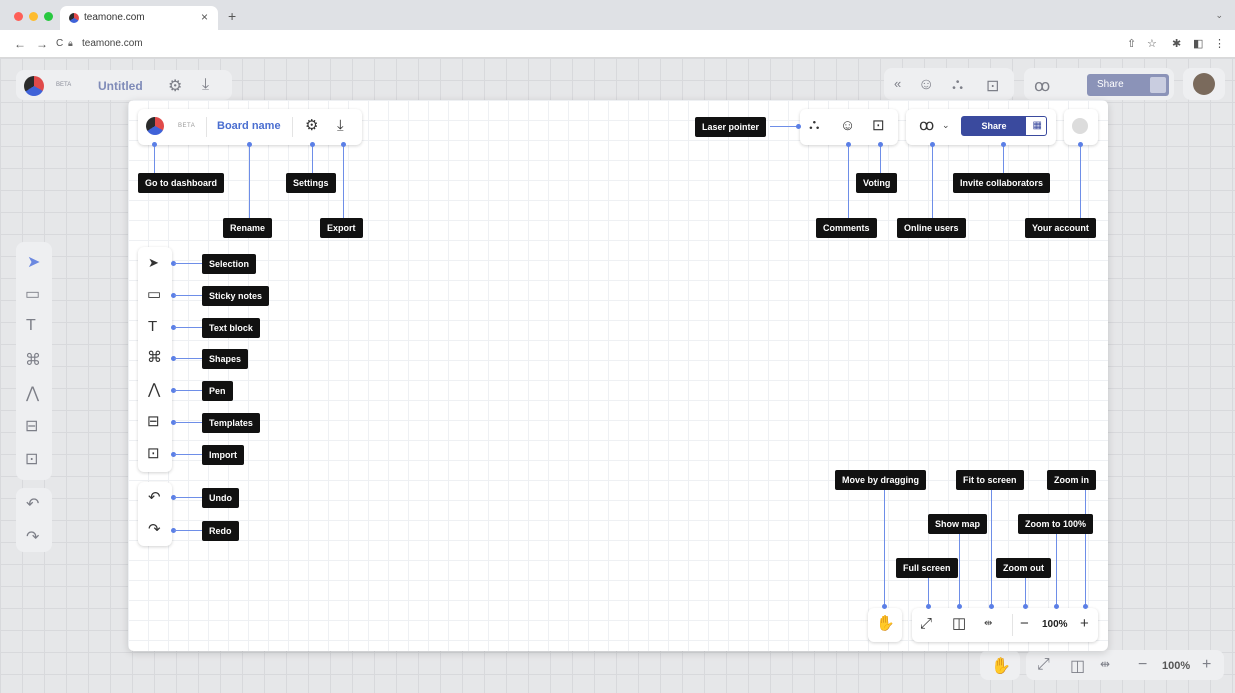 The image size is (1235, 693). I want to click on text-tool-icon: T, so click(152, 326).